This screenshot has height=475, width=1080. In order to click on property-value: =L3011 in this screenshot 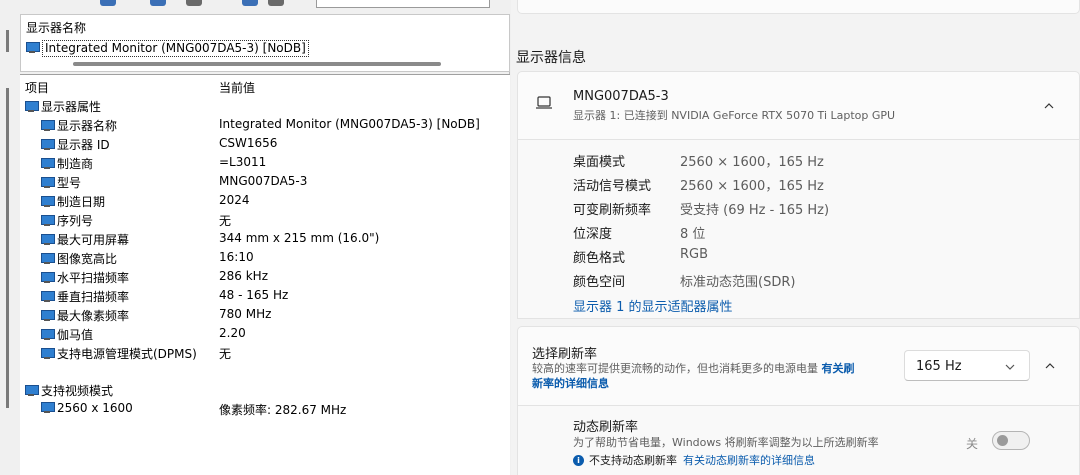, I will do `click(243, 162)`.